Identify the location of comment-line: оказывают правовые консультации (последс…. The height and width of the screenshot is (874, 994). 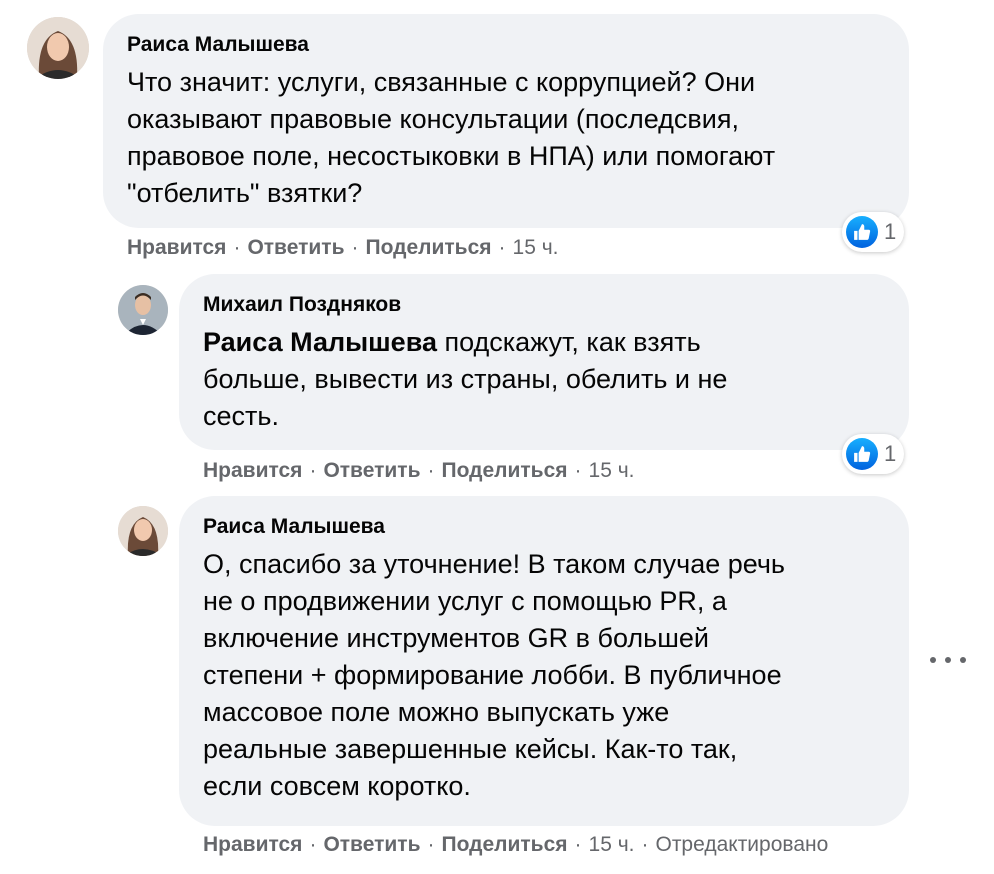
(433, 119).